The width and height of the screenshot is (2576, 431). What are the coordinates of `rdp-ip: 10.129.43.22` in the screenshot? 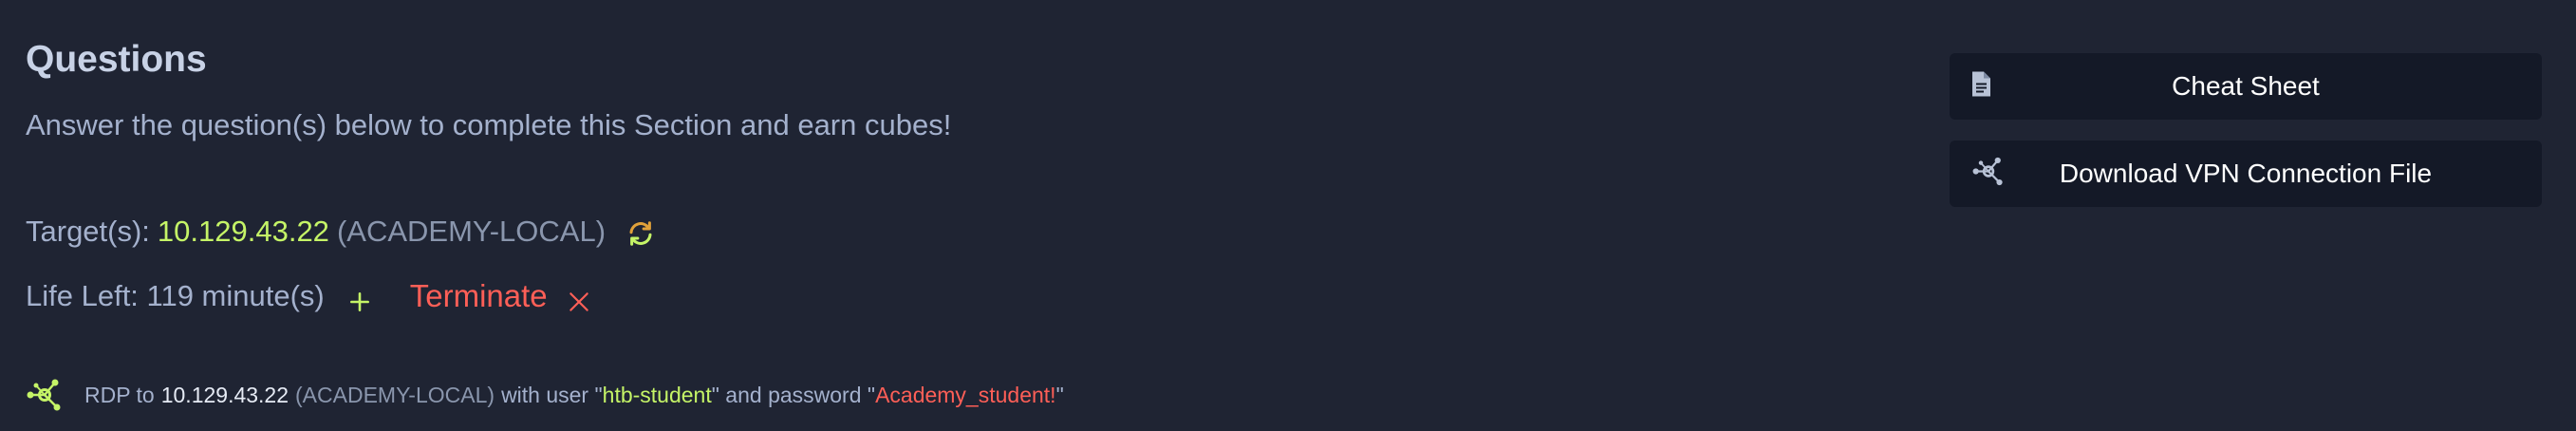 It's located at (224, 395).